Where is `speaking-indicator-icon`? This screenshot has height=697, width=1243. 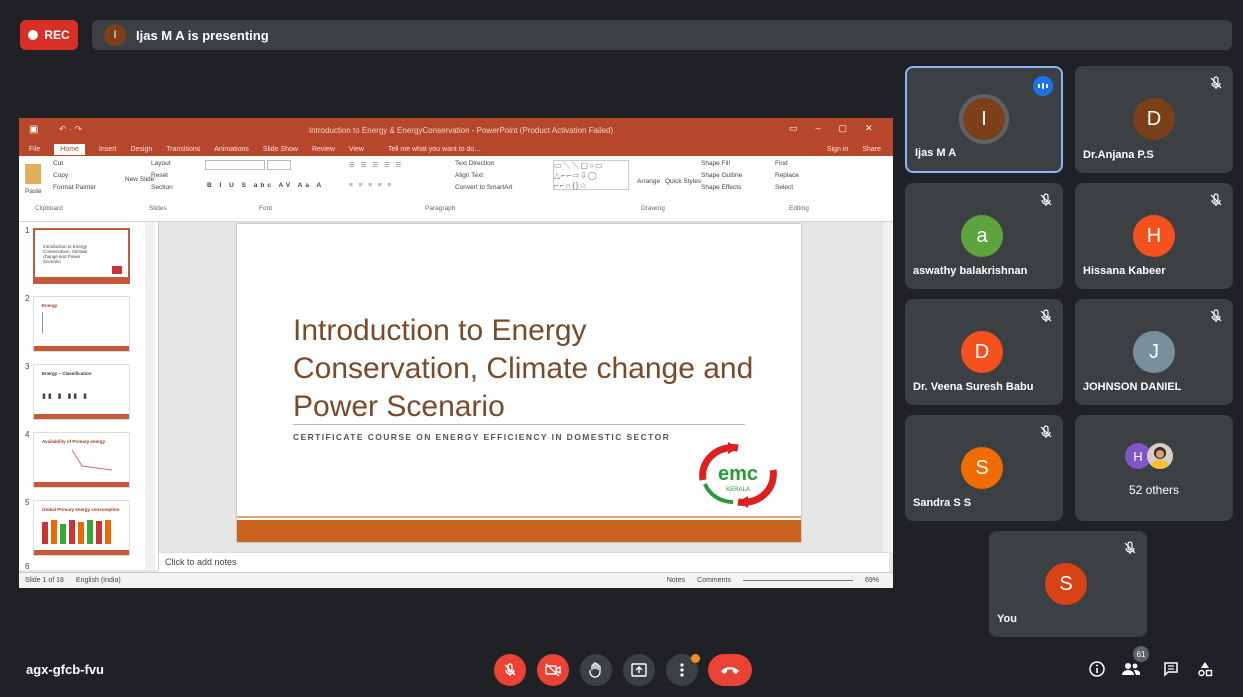 speaking-indicator-icon is located at coordinates (1043, 86).